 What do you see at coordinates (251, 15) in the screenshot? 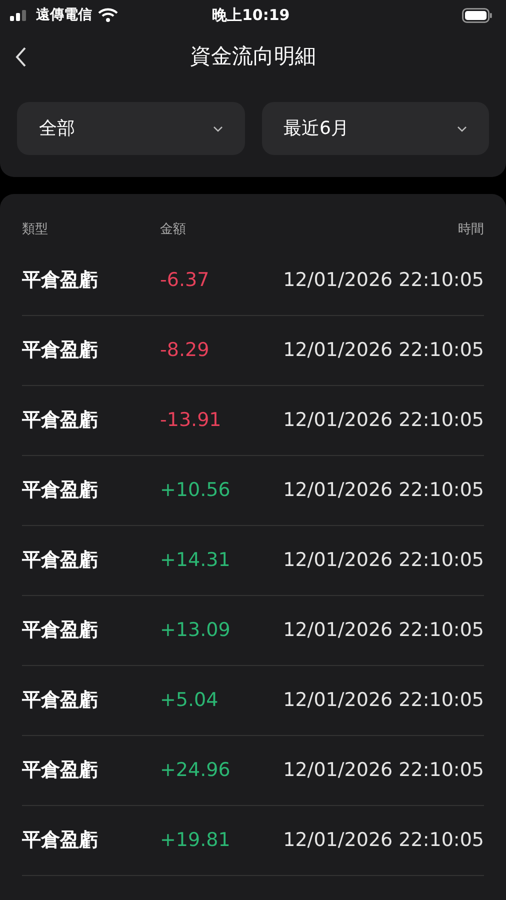
I see `clock-time: 晚上10:19` at bounding box center [251, 15].